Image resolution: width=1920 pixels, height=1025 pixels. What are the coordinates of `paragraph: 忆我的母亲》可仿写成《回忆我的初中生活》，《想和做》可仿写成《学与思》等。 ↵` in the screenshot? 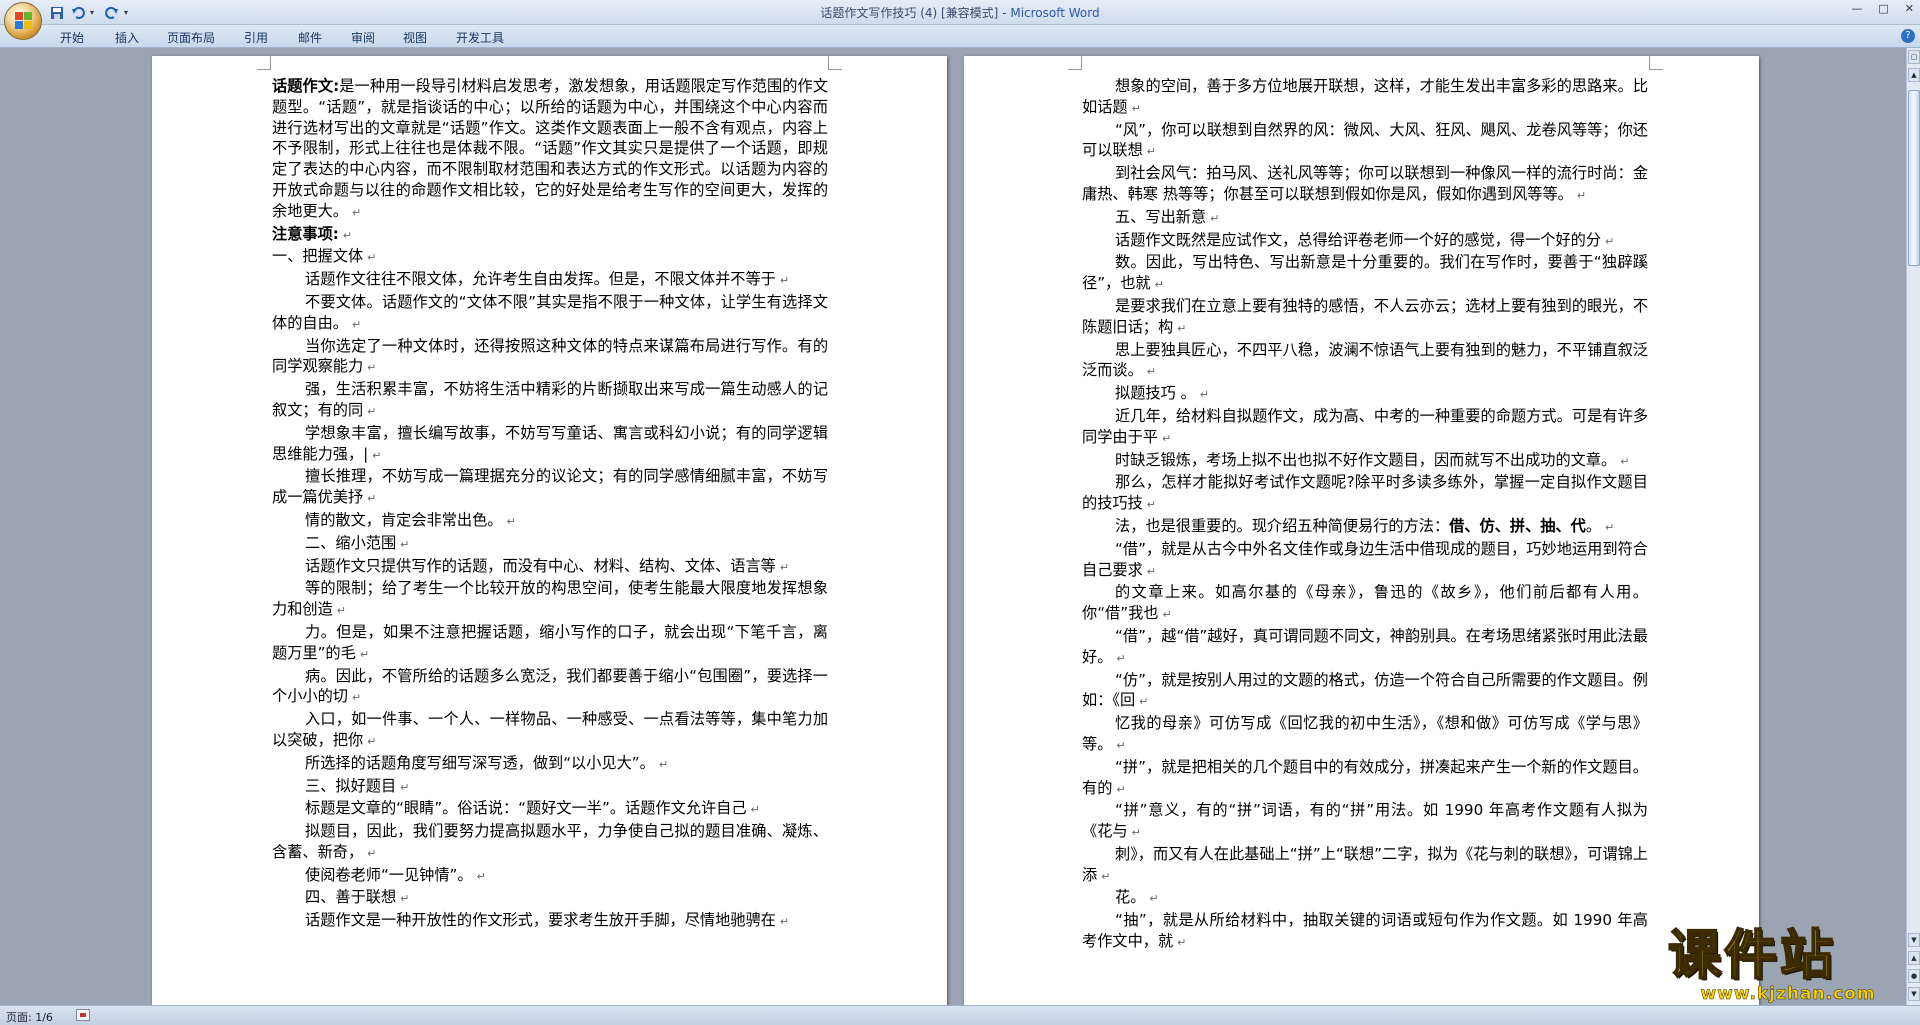 It's located at (1365, 735).